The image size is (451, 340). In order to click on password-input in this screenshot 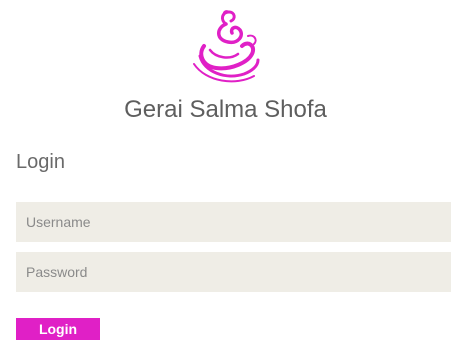, I will do `click(233, 272)`.